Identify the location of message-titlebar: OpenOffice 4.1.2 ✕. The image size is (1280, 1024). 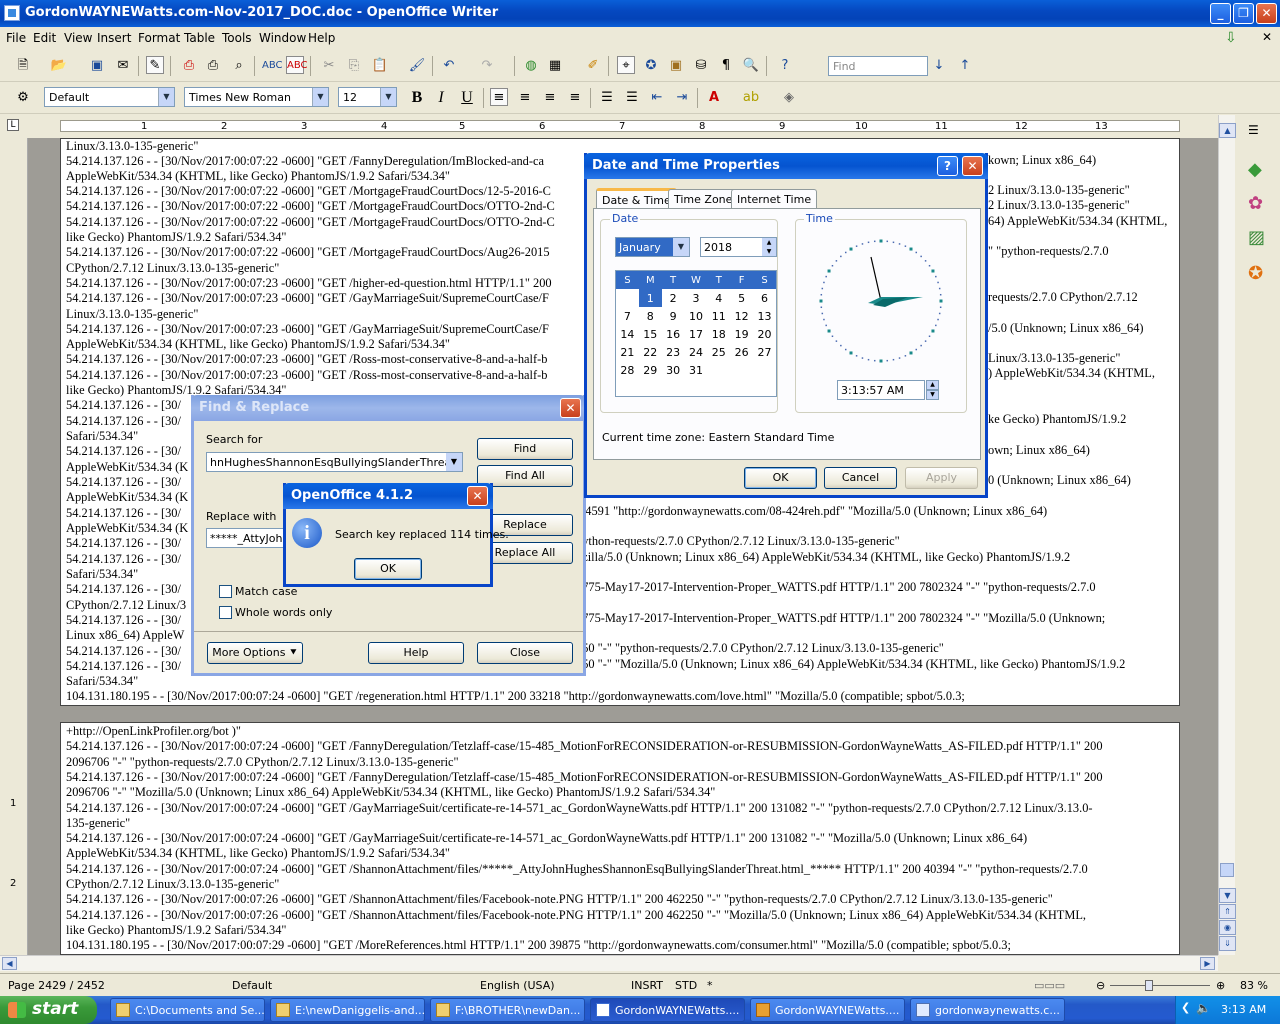
(388, 496).